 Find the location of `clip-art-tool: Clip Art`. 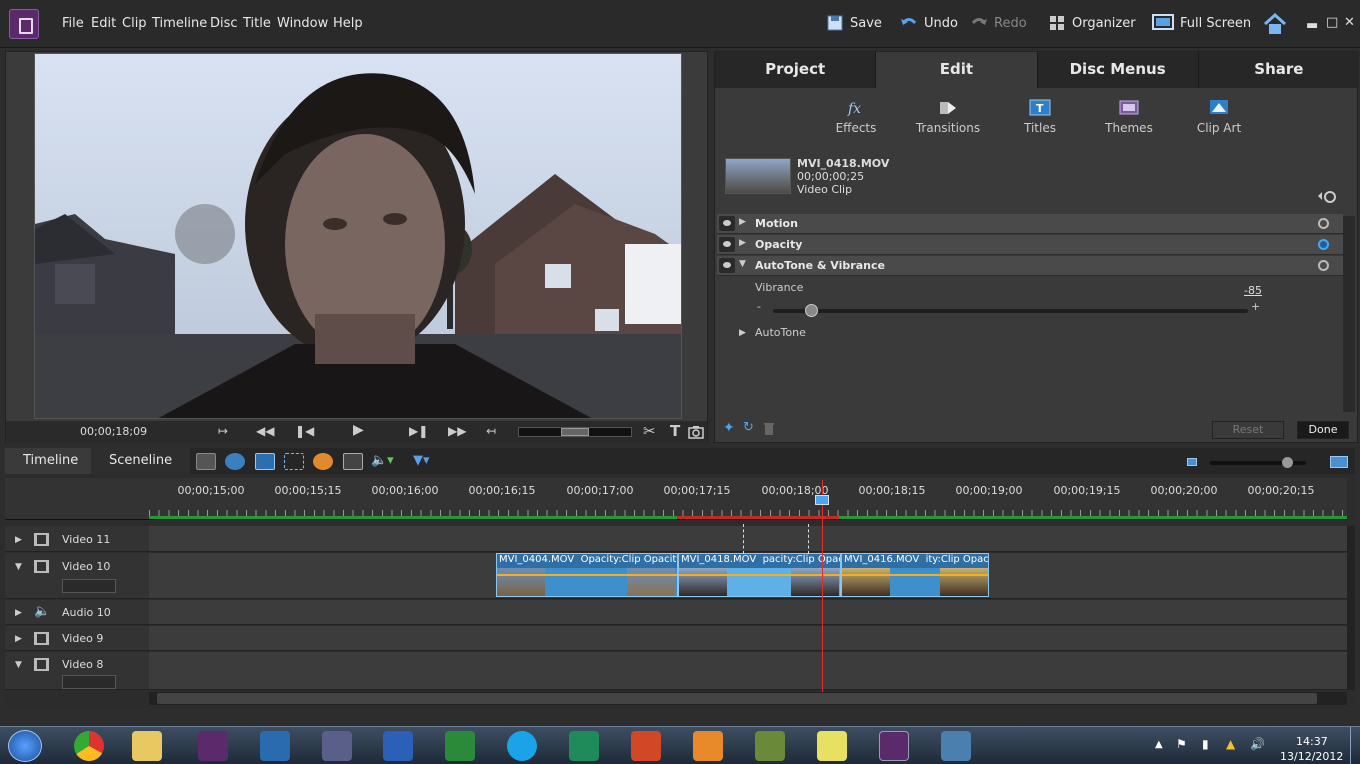

clip-art-tool: Clip Art is located at coordinates (1219, 116).